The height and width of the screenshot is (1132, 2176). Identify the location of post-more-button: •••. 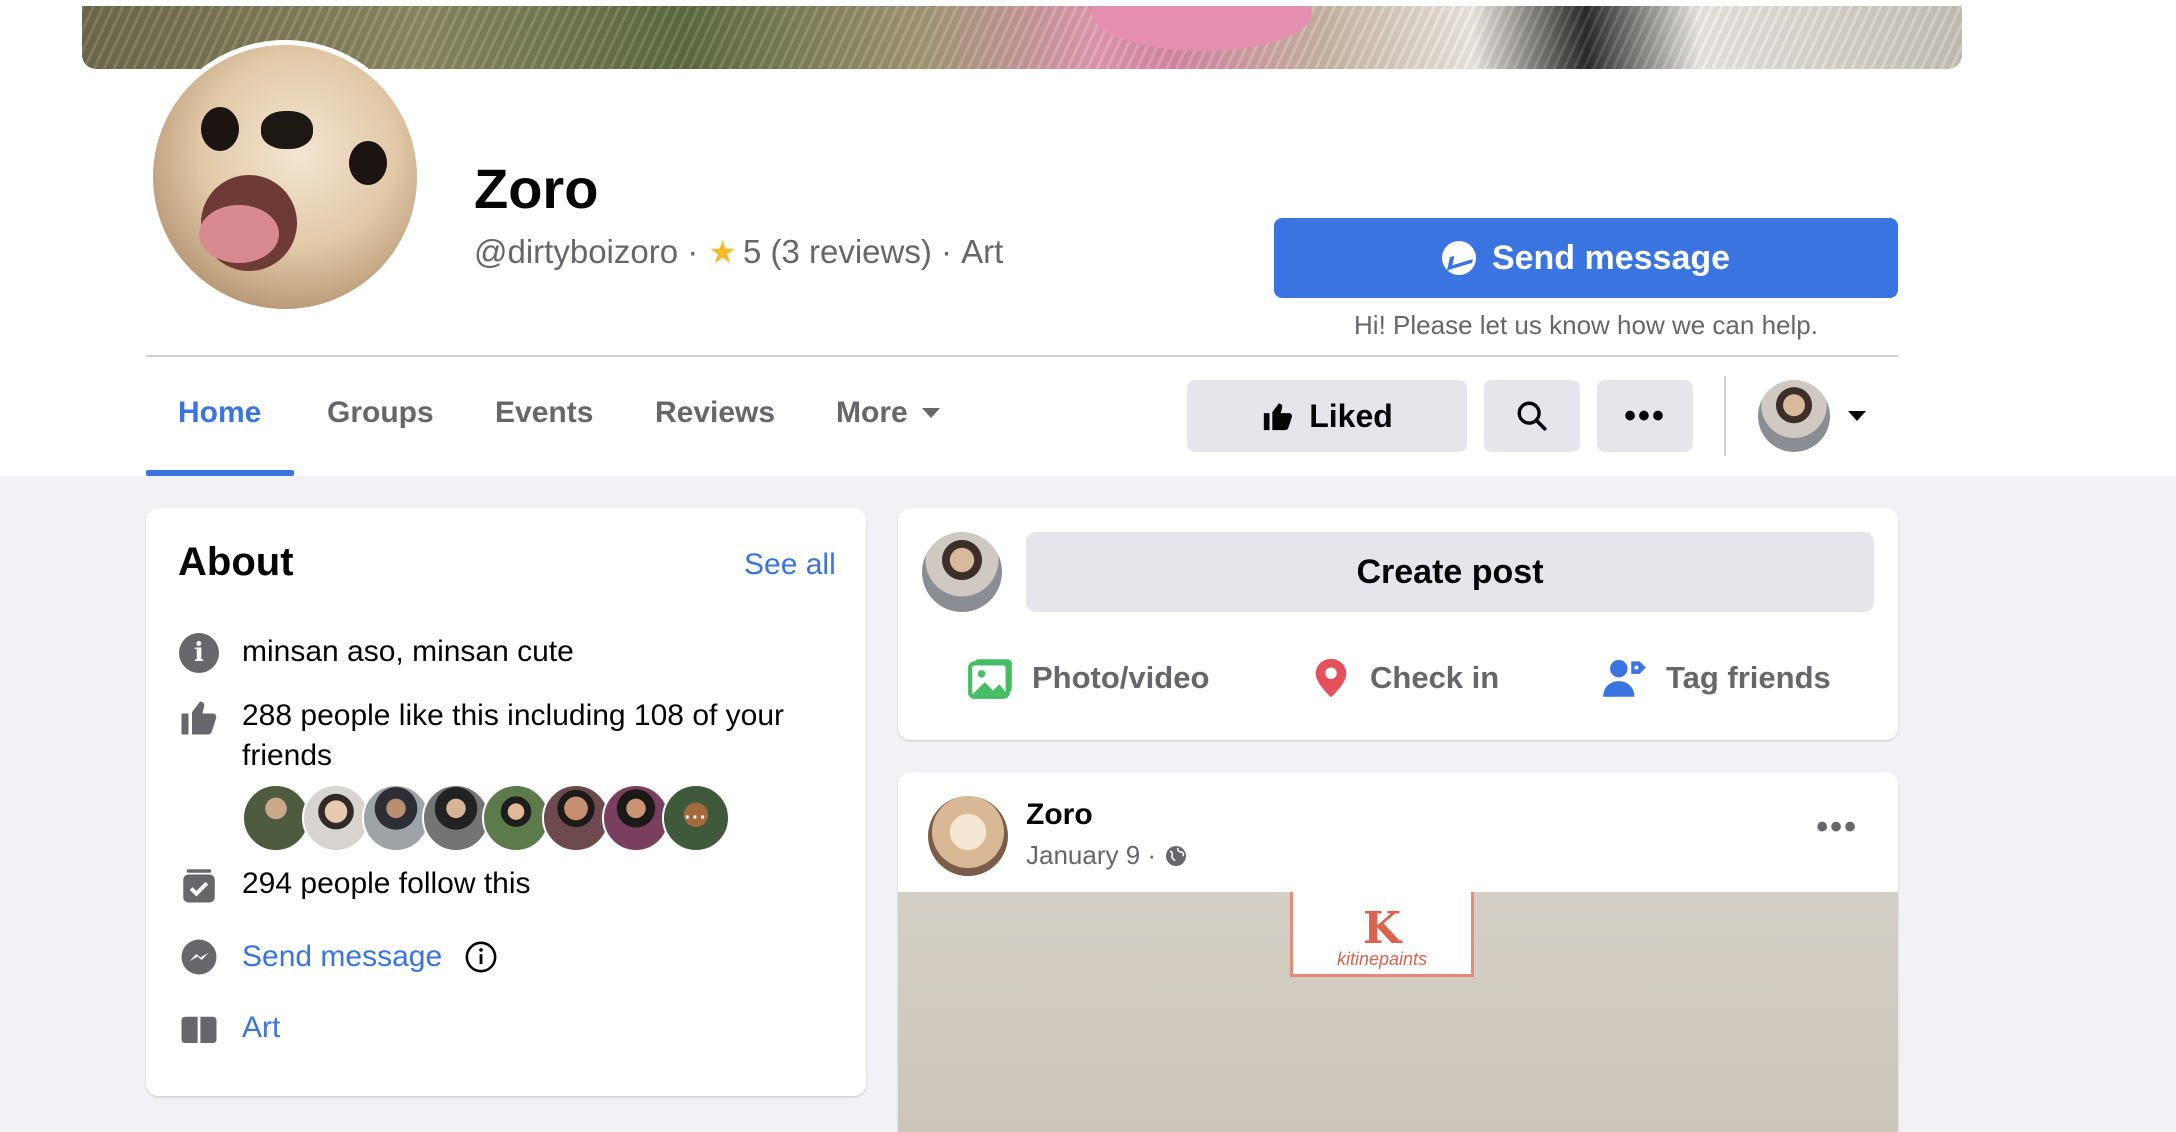
(1837, 827).